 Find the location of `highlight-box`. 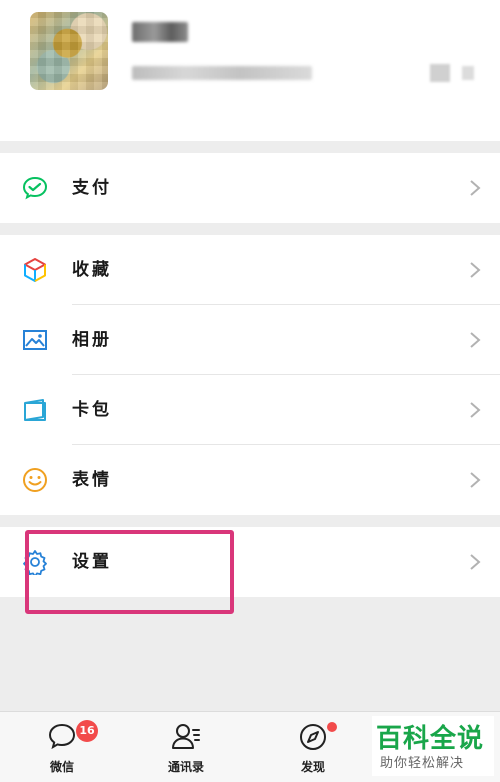

highlight-box is located at coordinates (129, 572).